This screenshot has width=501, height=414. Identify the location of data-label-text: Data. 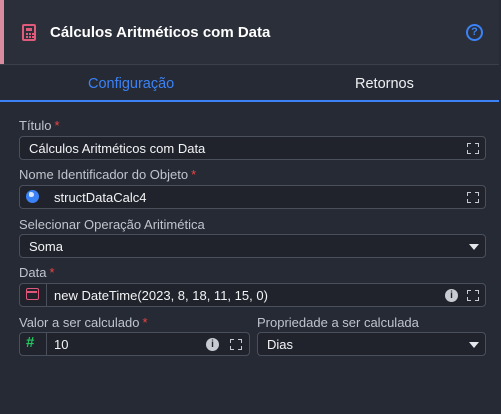
(33, 272).